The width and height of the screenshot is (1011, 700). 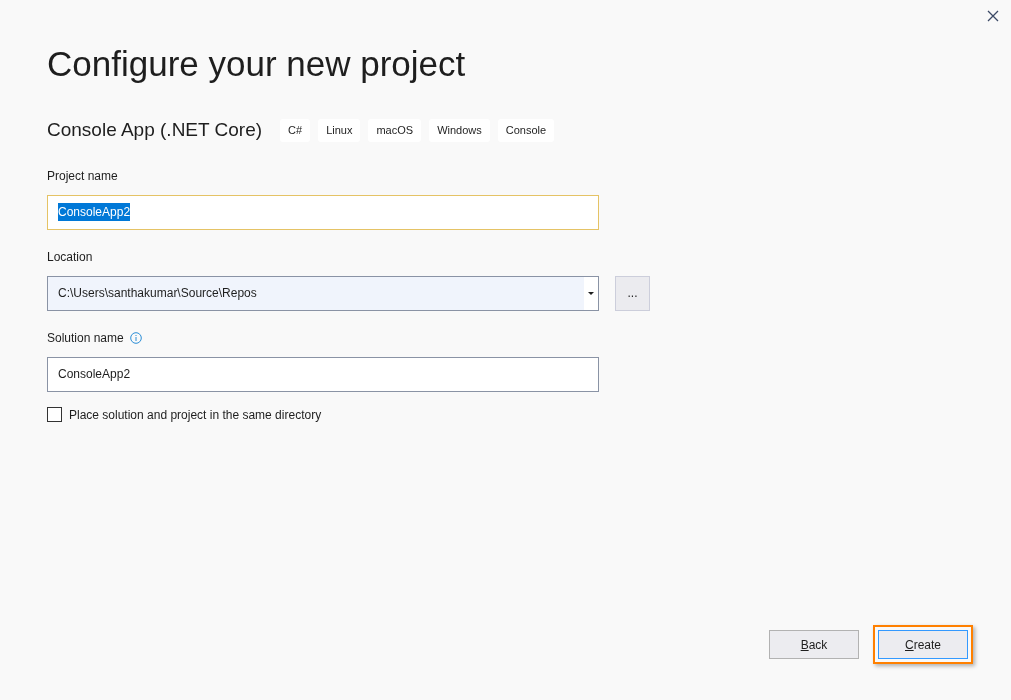 I want to click on checkbox, so click(x=54, y=414).